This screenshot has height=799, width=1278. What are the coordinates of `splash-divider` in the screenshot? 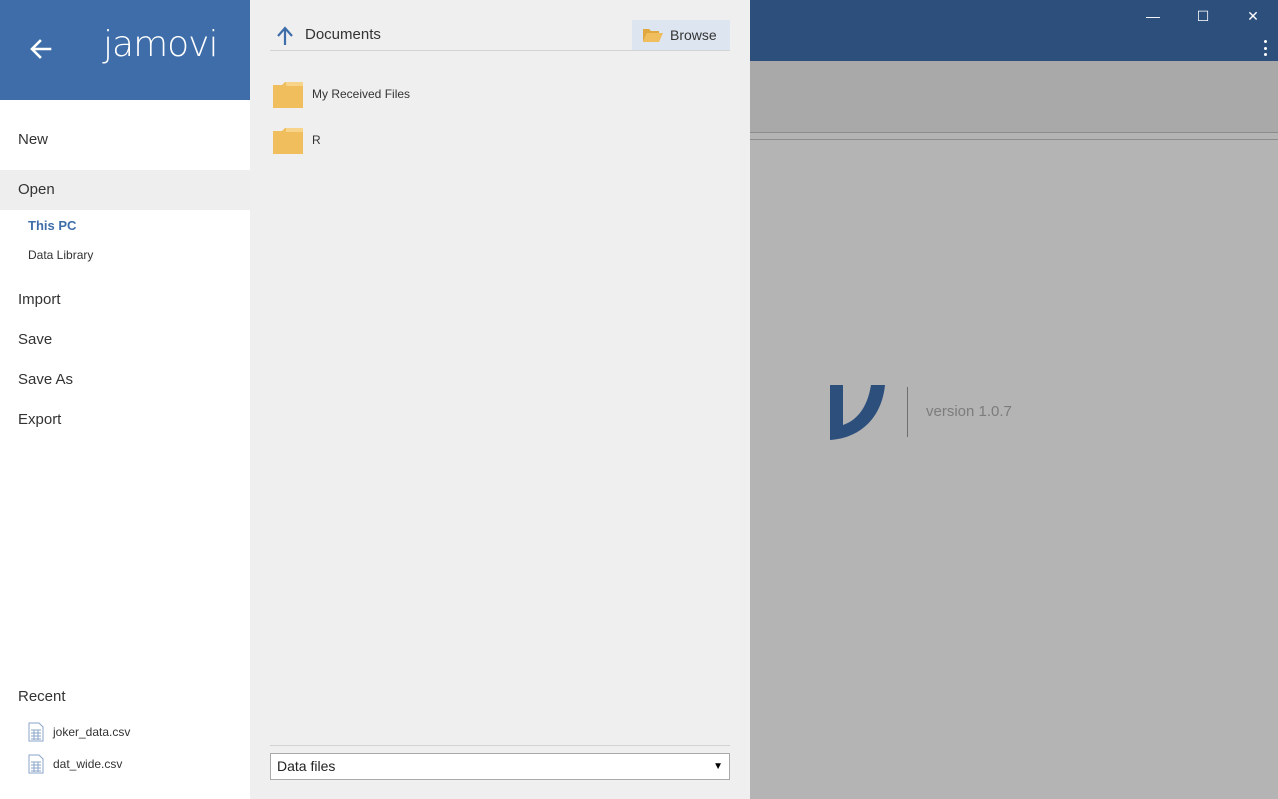 It's located at (907, 412).